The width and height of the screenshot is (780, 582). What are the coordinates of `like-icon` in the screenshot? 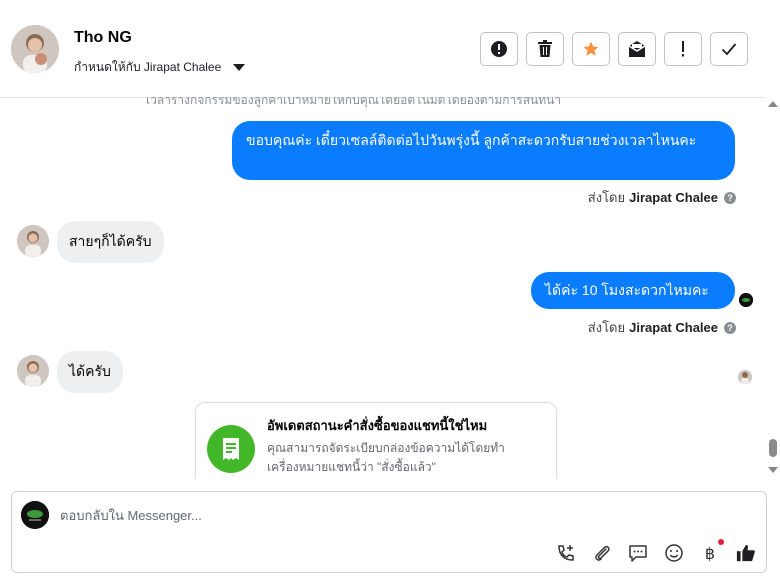 It's located at (746, 553).